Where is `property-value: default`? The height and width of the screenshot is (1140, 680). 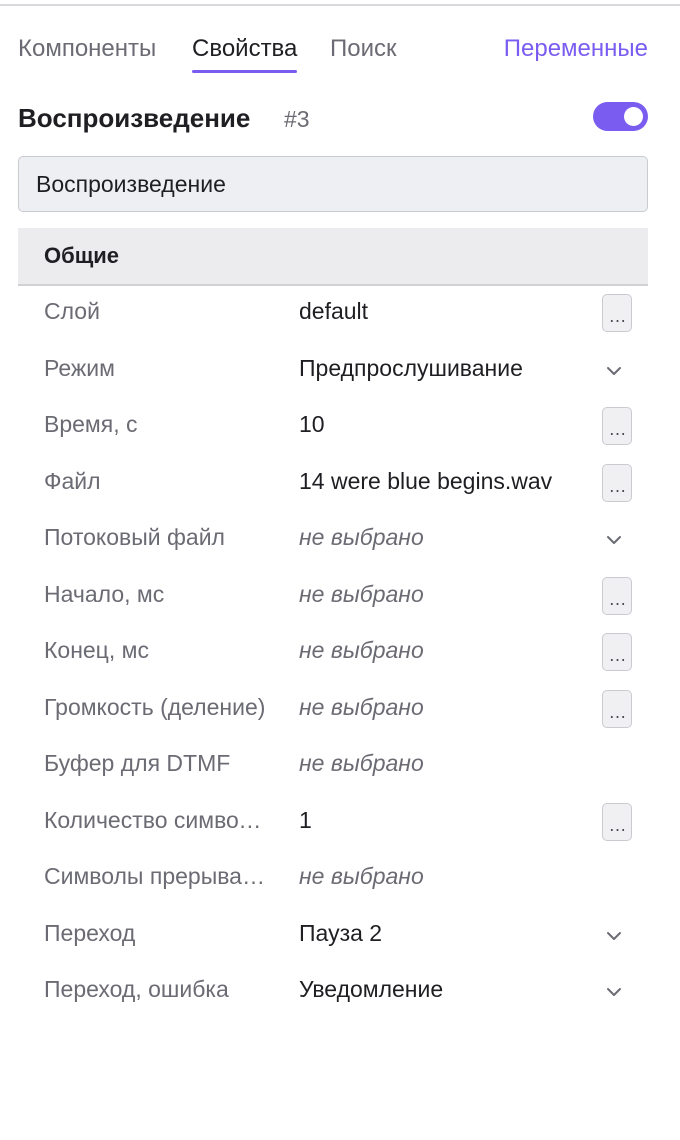 property-value: default is located at coordinates (435, 311).